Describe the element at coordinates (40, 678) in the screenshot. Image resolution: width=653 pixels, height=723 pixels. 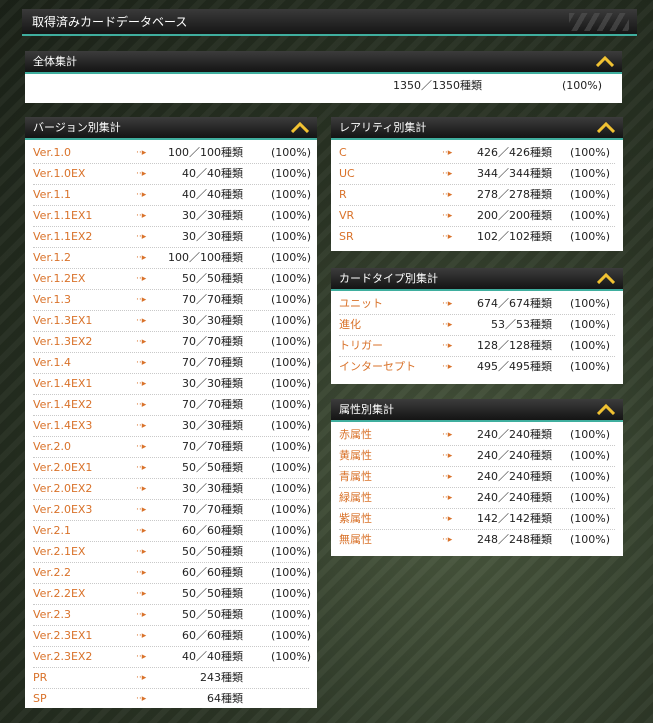
I see `row-label: PR` at that location.